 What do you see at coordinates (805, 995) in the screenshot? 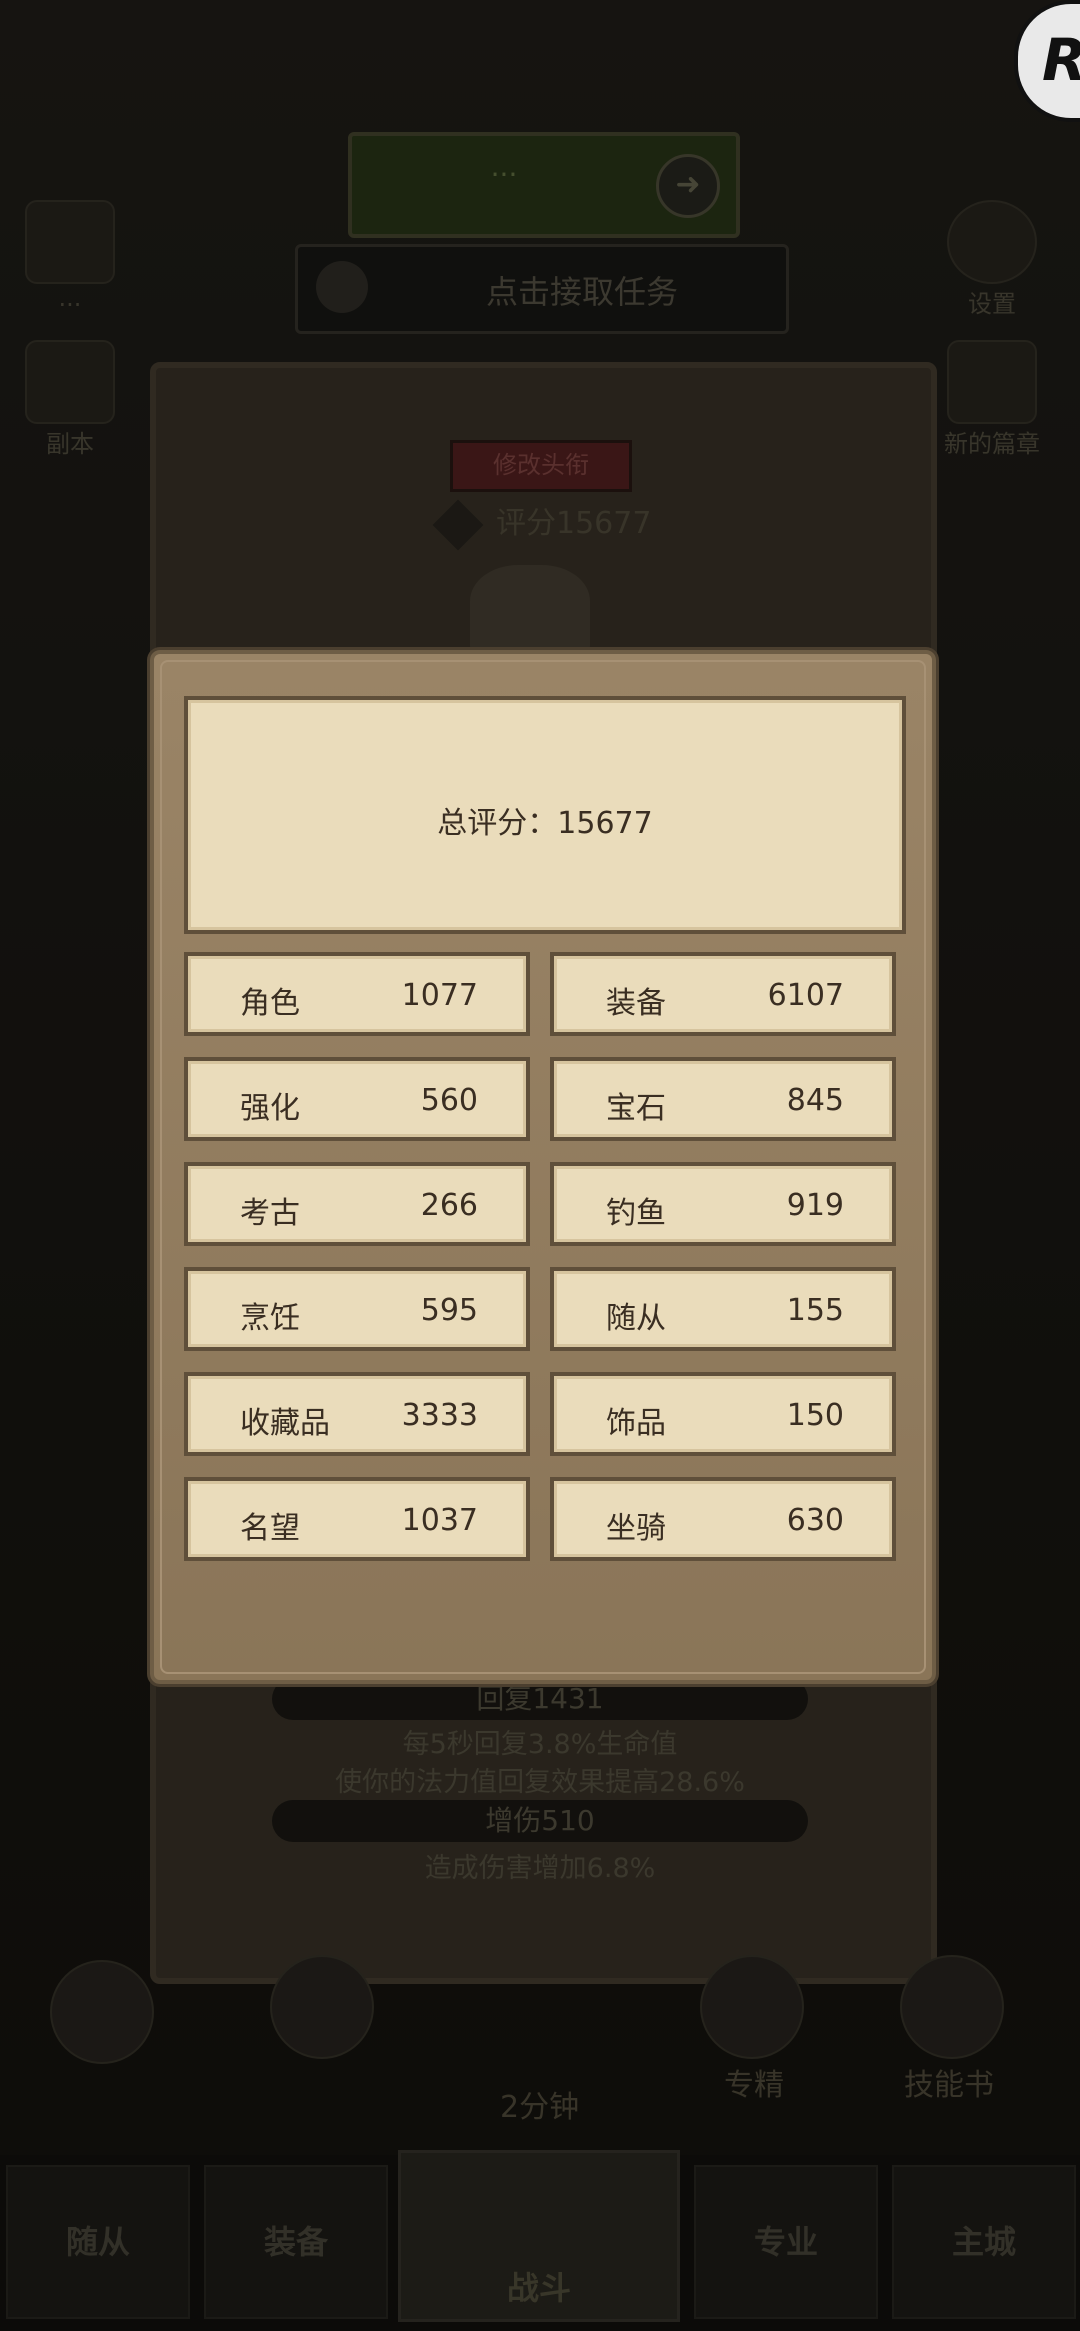
I see `stat-value: 6107` at bounding box center [805, 995].